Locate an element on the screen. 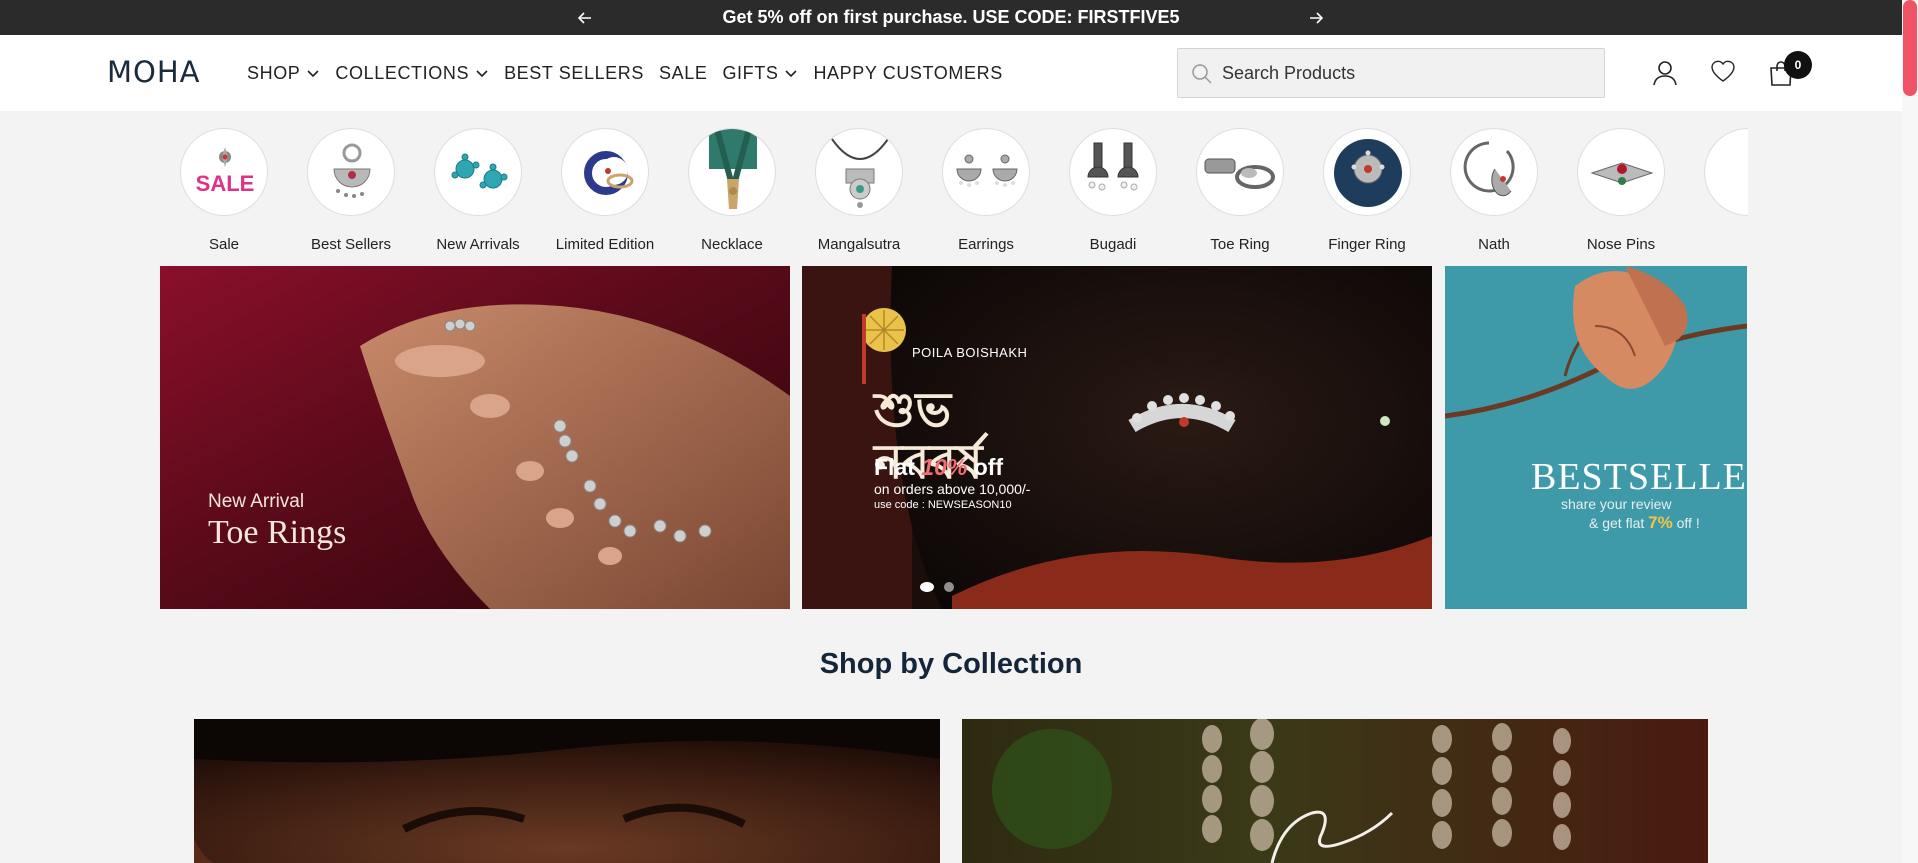 This screenshot has width=1918, height=863. nav-sale: SALE is located at coordinates (683, 73).